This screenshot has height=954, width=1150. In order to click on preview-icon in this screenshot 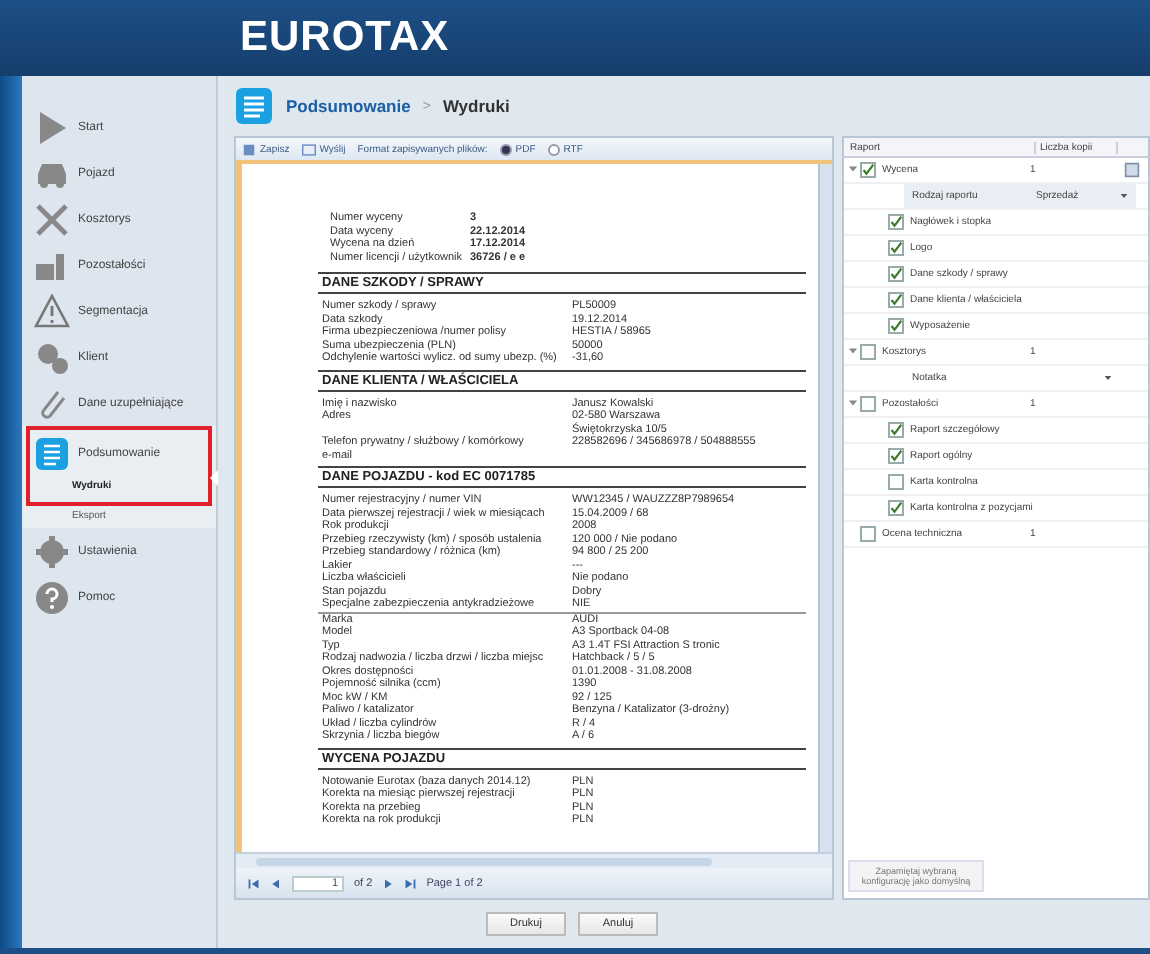, I will do `click(1132, 170)`.